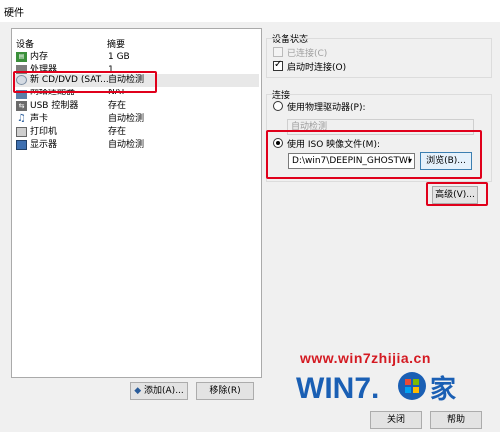 This screenshot has height=432, width=500. I want to click on device-summary: 1 GB, so click(119, 57).